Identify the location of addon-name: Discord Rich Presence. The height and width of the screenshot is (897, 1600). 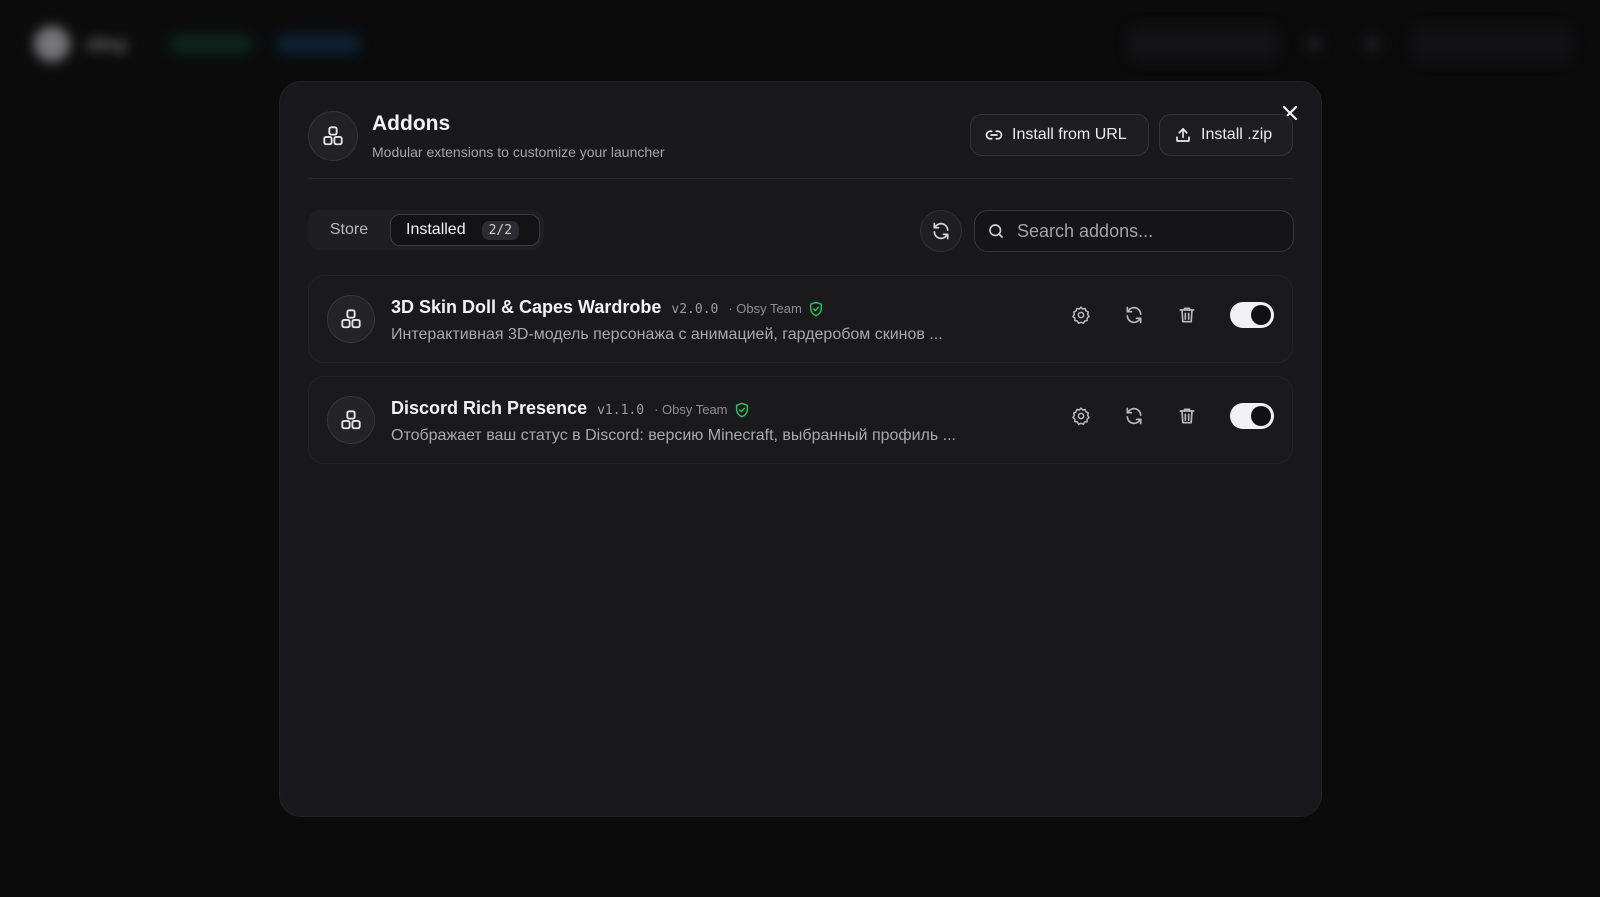
(489, 408).